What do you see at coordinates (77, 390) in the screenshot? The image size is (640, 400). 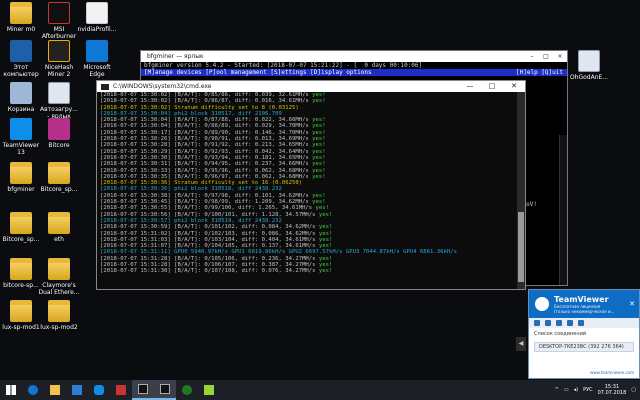 I see `taskbar-store` at bounding box center [77, 390].